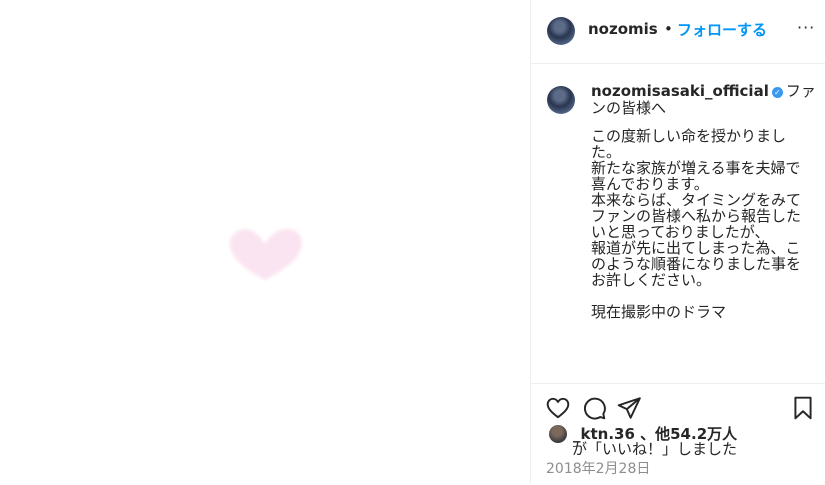 The image size is (825, 485). Describe the element at coordinates (777, 92) in the screenshot. I see `verified-badge-icon: ✓` at that location.